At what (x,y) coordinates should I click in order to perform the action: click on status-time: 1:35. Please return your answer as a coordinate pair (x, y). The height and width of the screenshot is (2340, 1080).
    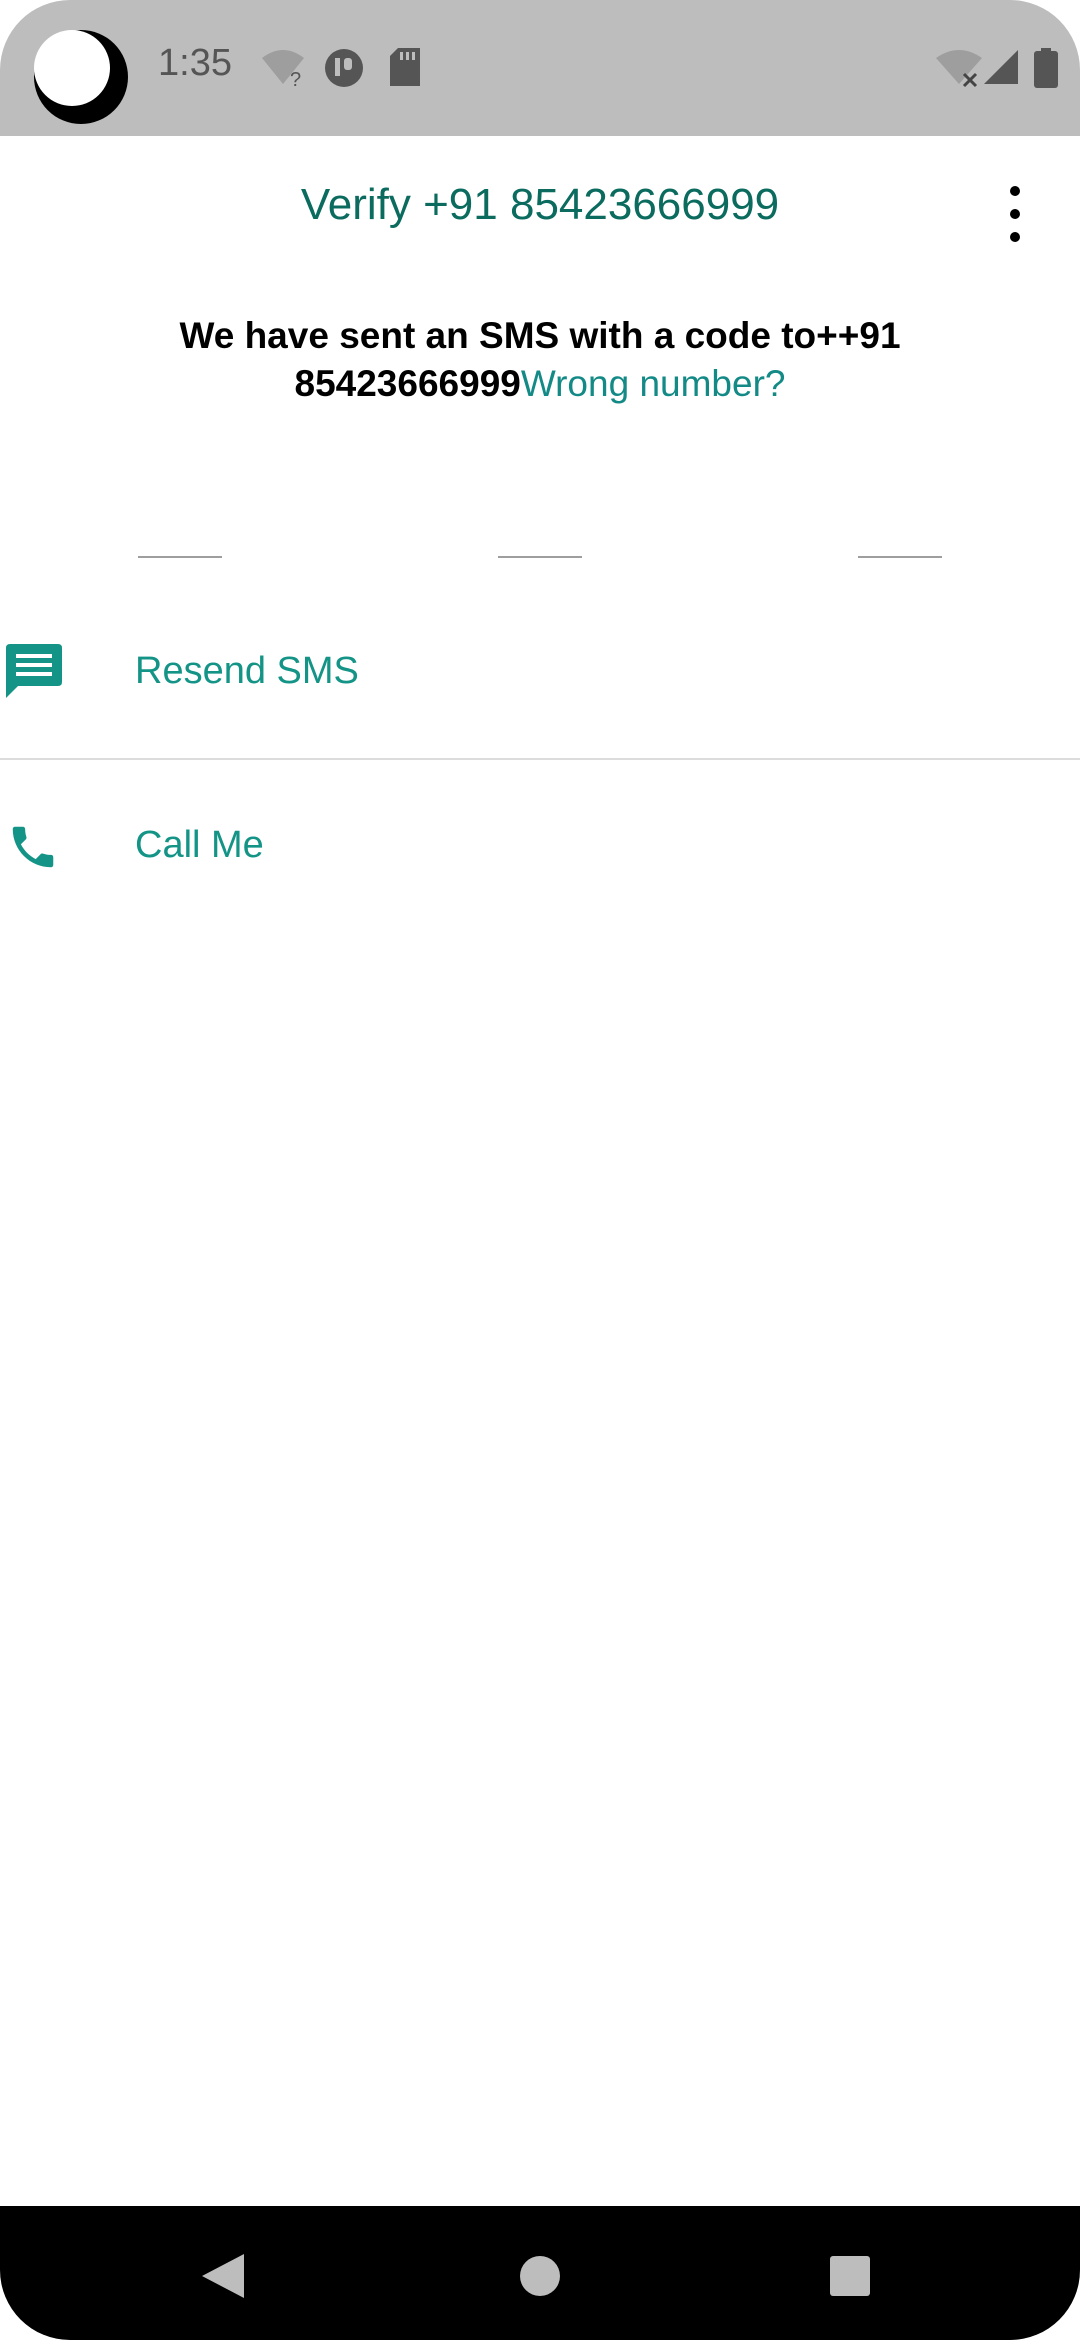
    Looking at the image, I should click on (195, 63).